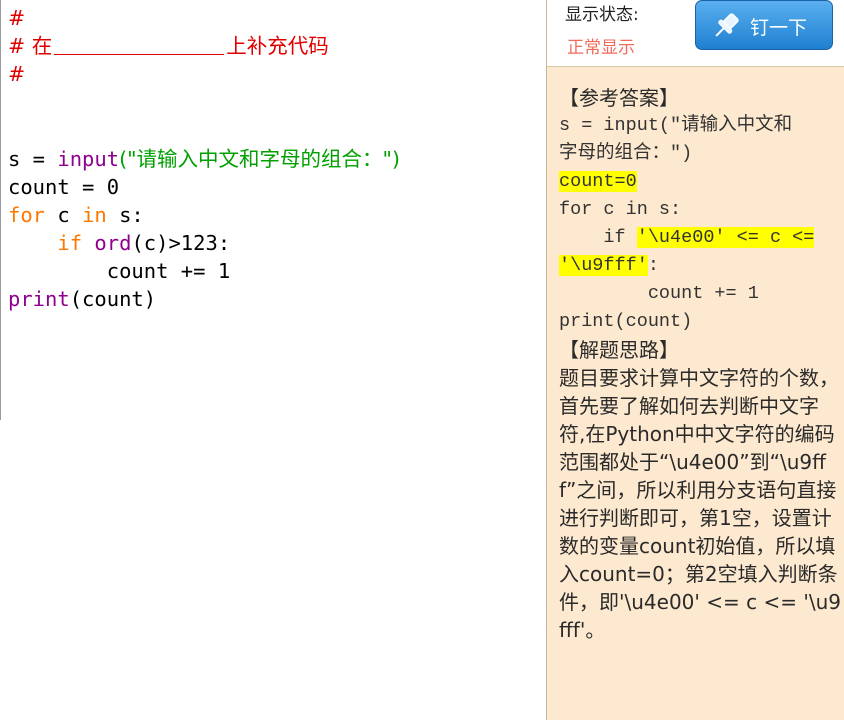 The image size is (844, 720). I want to click on code-line-print: print(count), so click(82, 299).